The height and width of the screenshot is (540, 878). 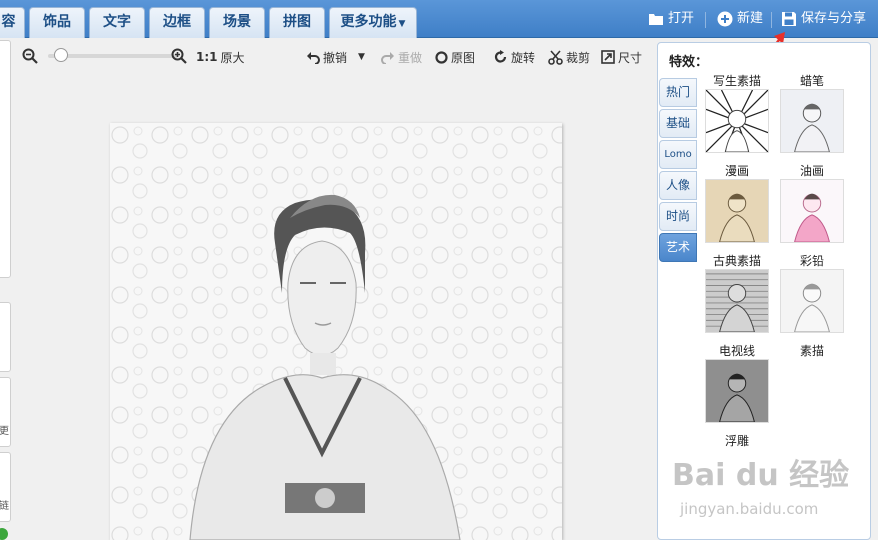 I want to click on effect-emboss: 浮雕, so click(x=737, y=441).